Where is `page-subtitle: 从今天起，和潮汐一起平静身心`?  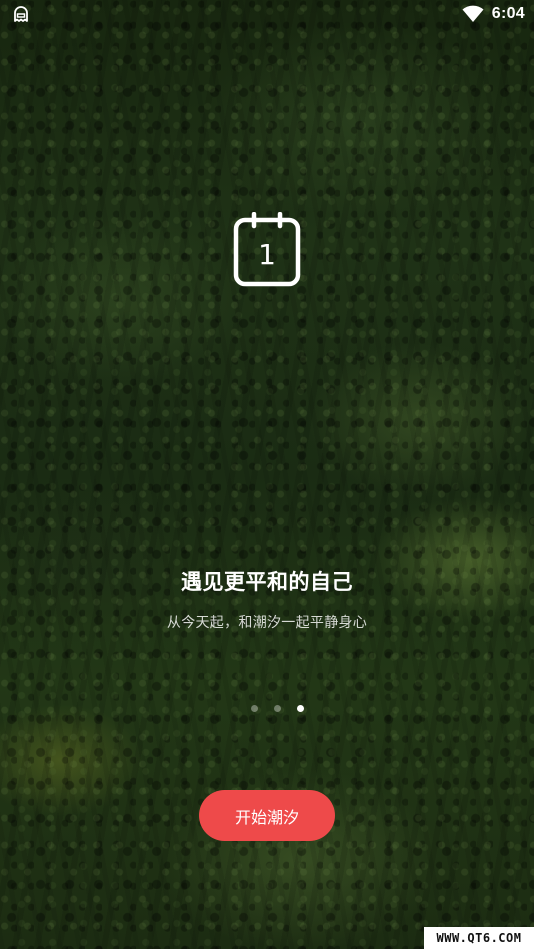 page-subtitle: 从今天起，和潮汐一起平静身心 is located at coordinates (267, 623).